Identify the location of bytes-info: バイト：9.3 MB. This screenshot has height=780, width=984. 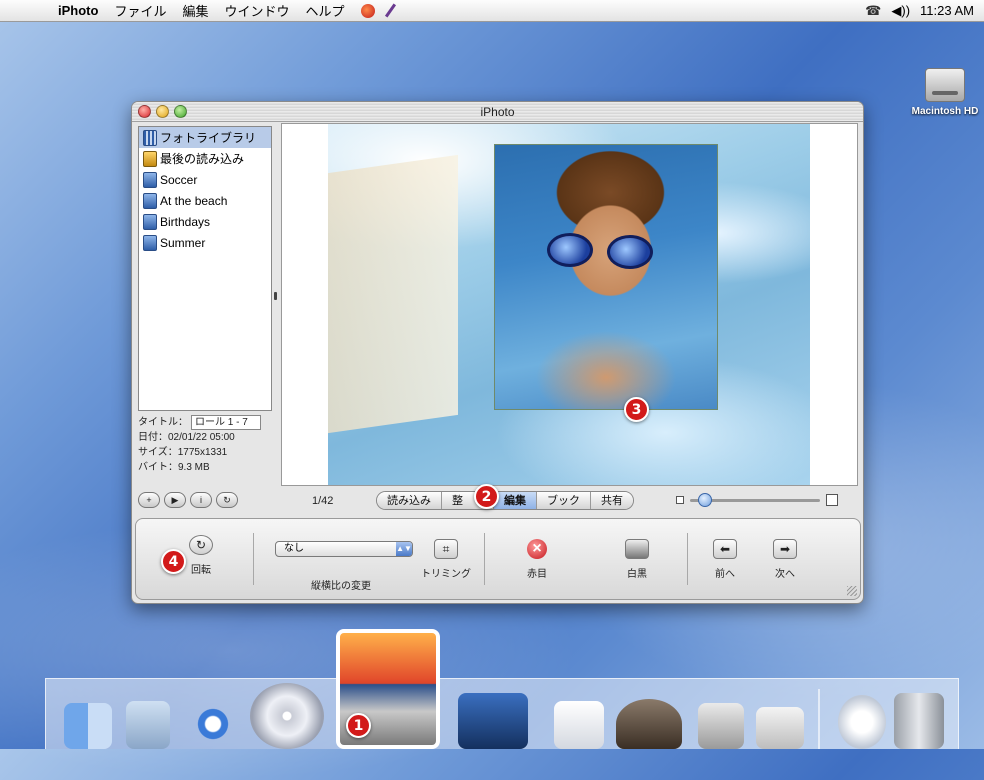
(174, 467).